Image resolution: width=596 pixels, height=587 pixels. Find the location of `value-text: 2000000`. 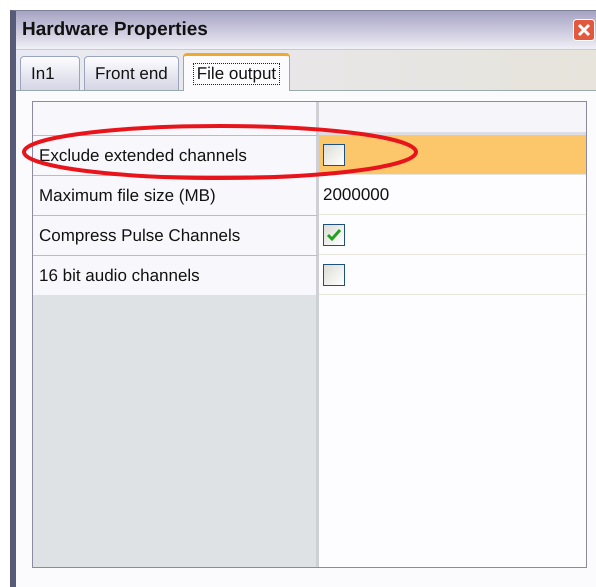

value-text: 2000000 is located at coordinates (356, 194).